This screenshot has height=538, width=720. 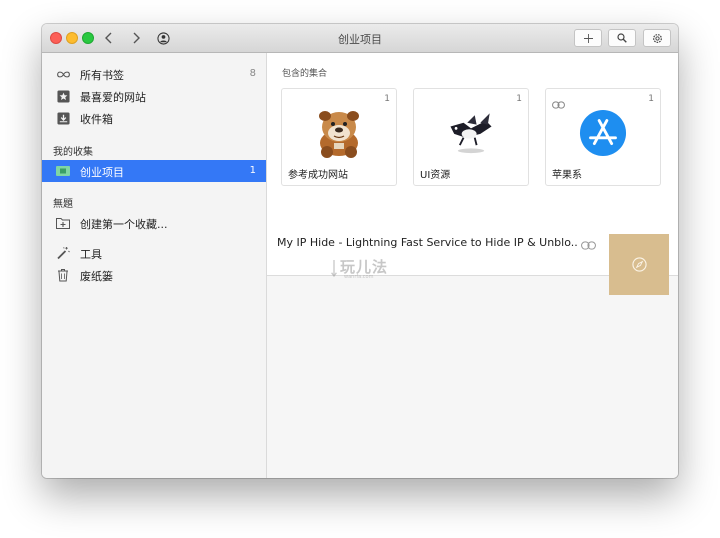 I want to click on watermark-subtext: wanrfa.com, so click(x=359, y=277).